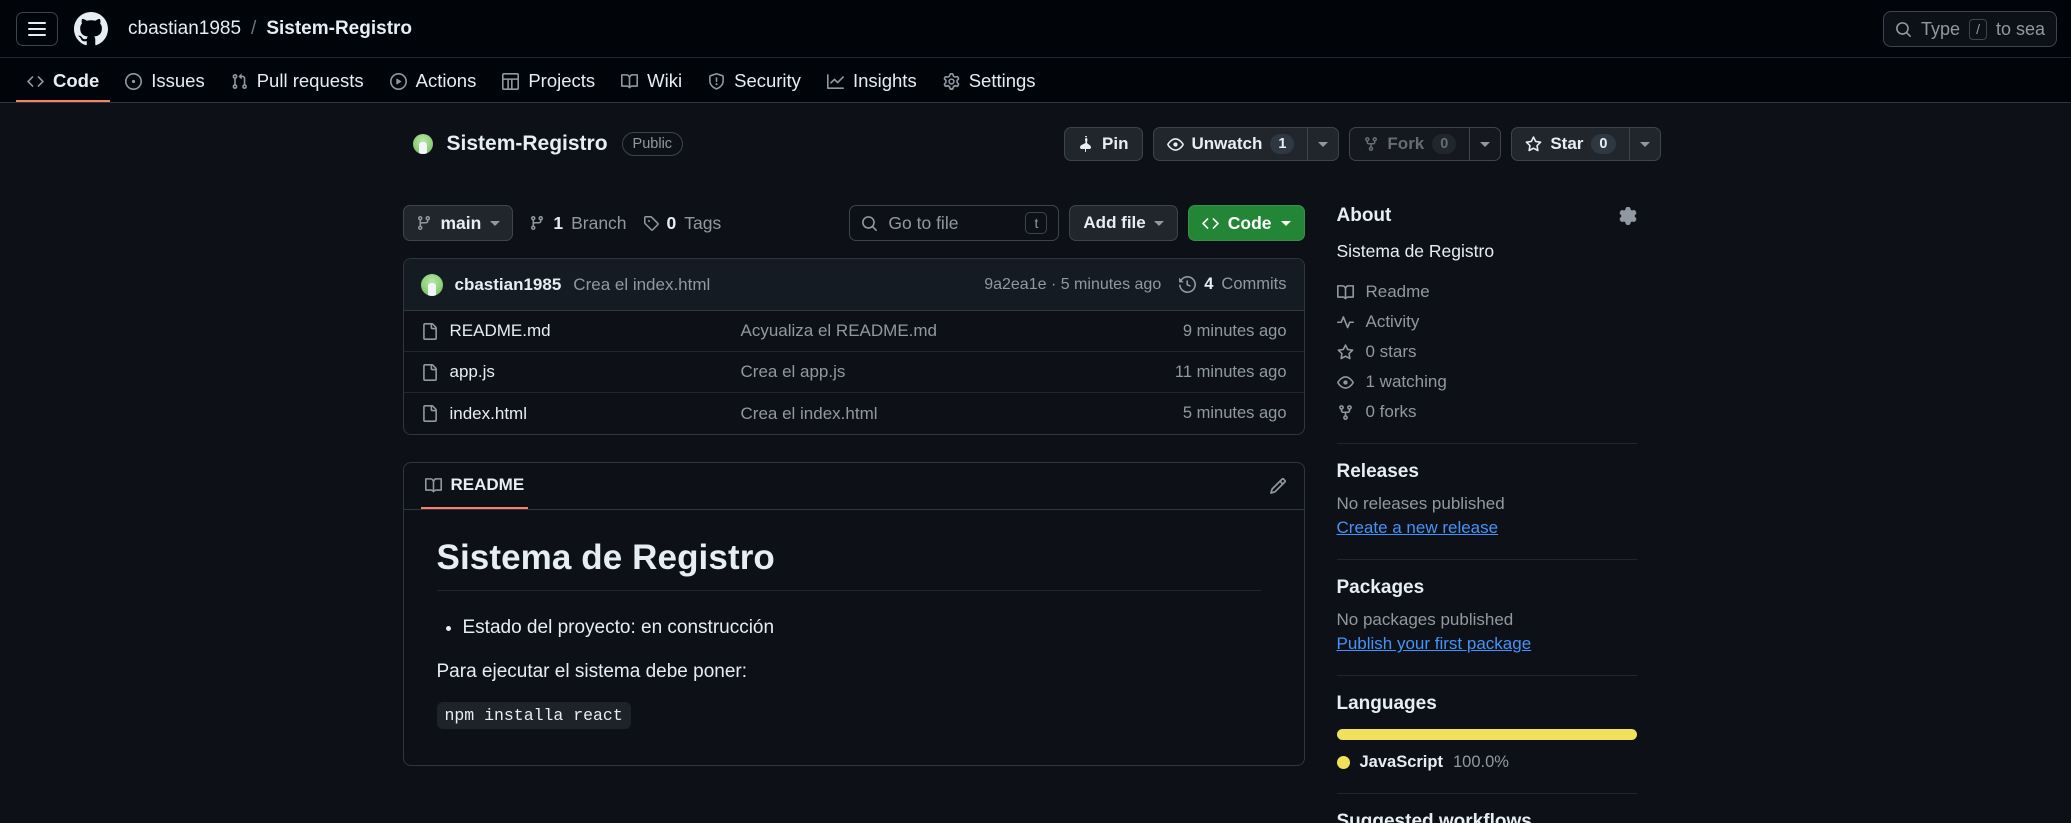  I want to click on nav-tab-issues-label: Issues, so click(178, 80).